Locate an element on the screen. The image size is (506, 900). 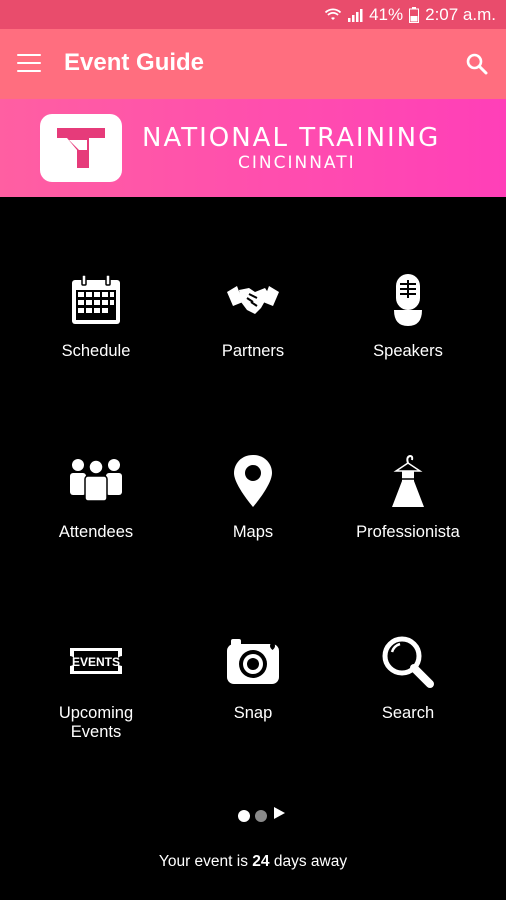
tile-label: Upcoming Events is located at coordinates (96, 722).